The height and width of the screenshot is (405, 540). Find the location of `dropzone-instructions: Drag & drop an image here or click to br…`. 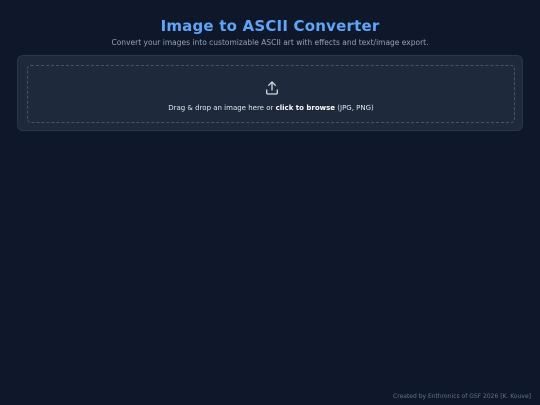

dropzone-instructions: Drag & drop an image here or click to br… is located at coordinates (271, 108).